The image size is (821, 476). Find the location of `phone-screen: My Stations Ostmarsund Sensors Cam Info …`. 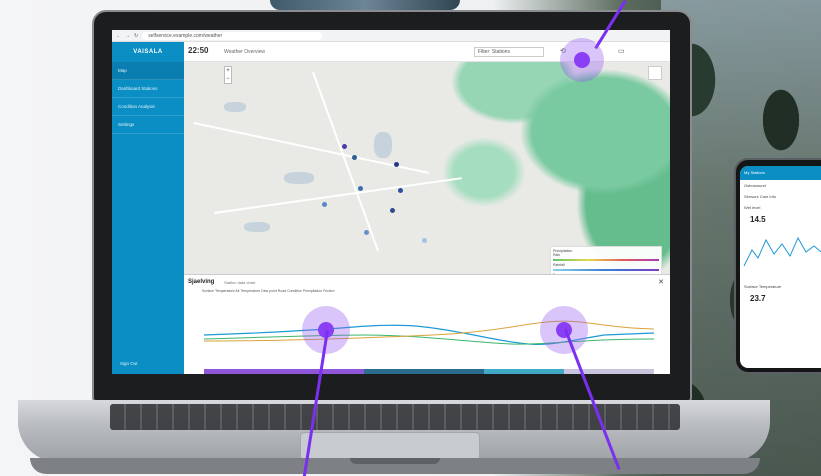

phone-screen: My Stations Ostmarsund Sensors Cam Info … is located at coordinates (780, 267).